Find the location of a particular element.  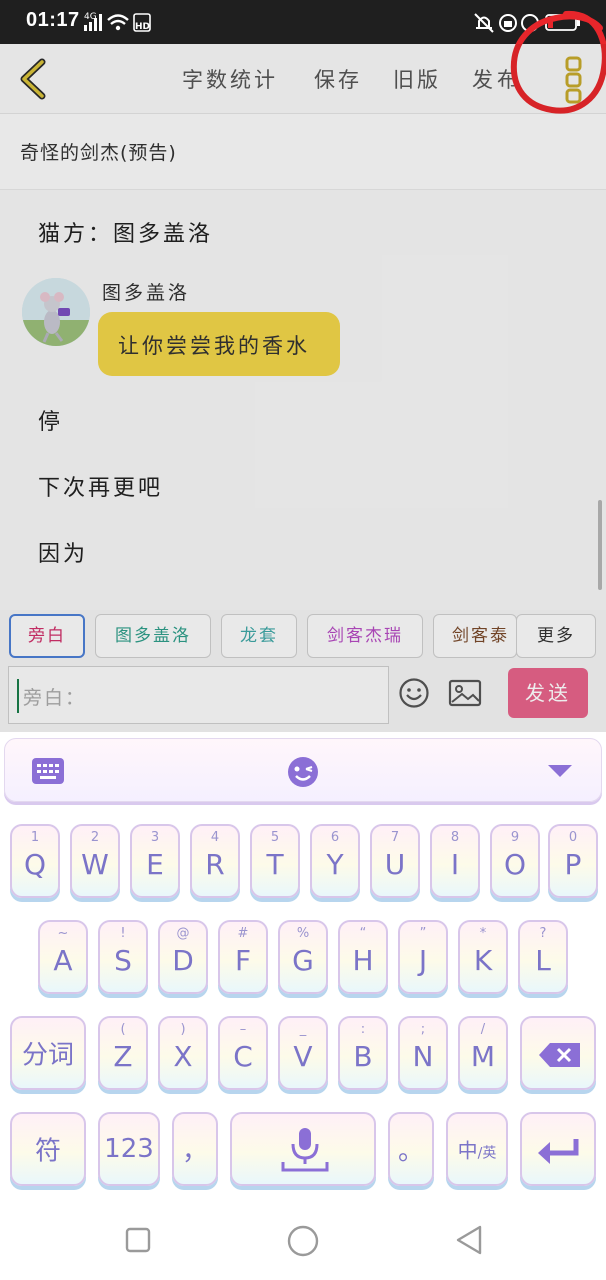

image-icon is located at coordinates (465, 693).